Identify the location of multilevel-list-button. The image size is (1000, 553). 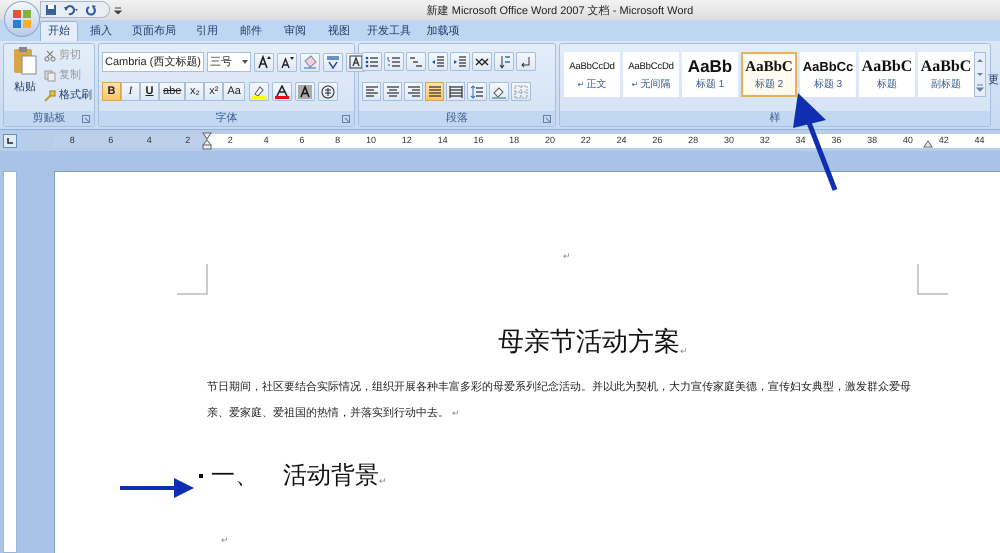
(416, 61).